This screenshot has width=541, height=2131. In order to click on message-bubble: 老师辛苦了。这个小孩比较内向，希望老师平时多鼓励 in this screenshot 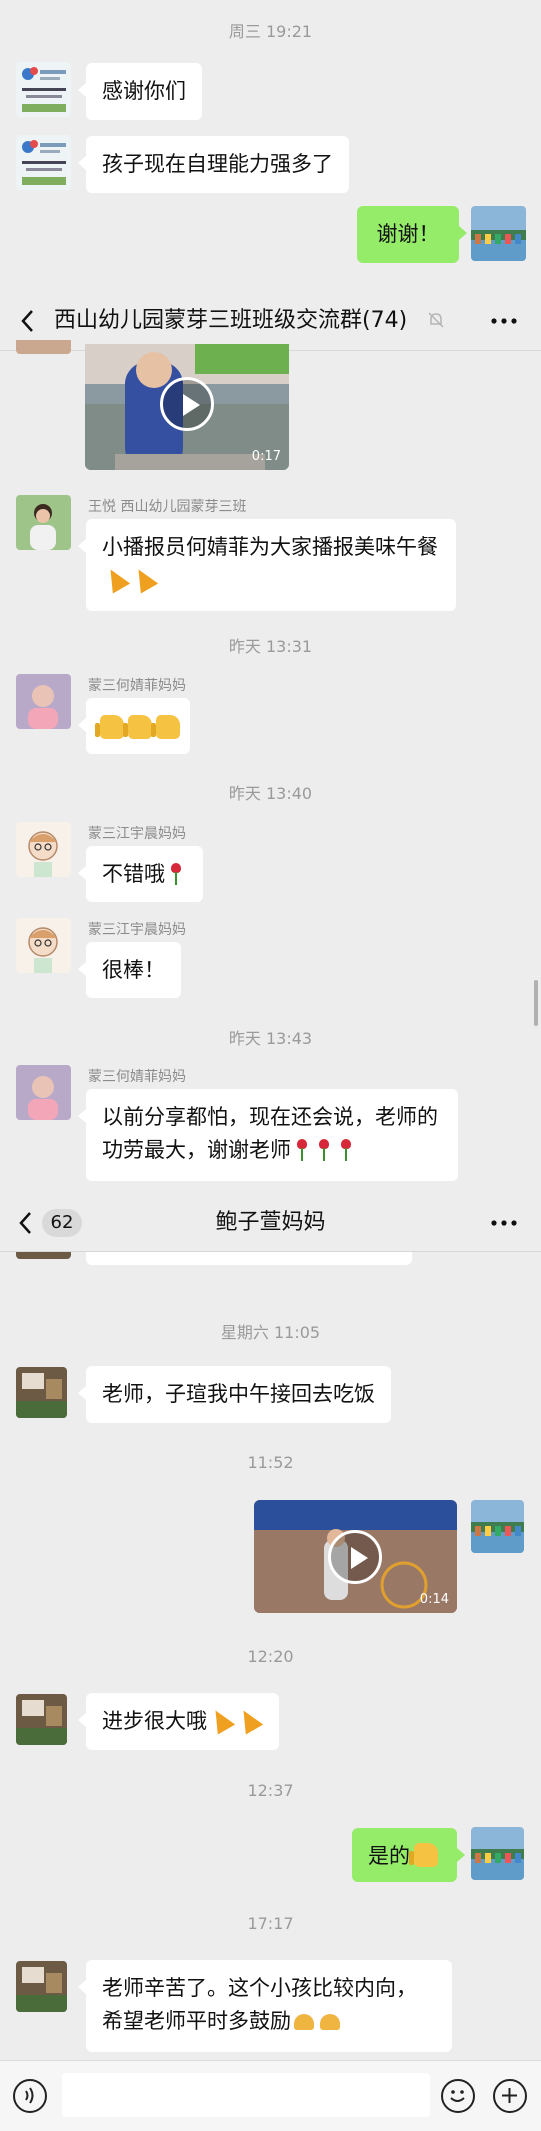, I will do `click(265, 2006)`.